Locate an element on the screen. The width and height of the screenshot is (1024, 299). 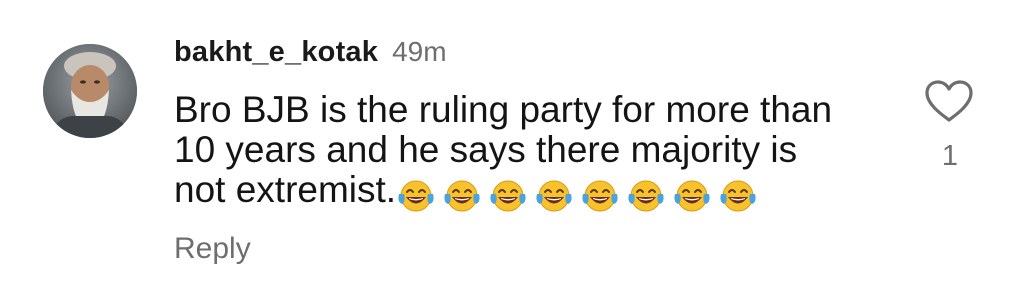
avatar is located at coordinates (90, 91).